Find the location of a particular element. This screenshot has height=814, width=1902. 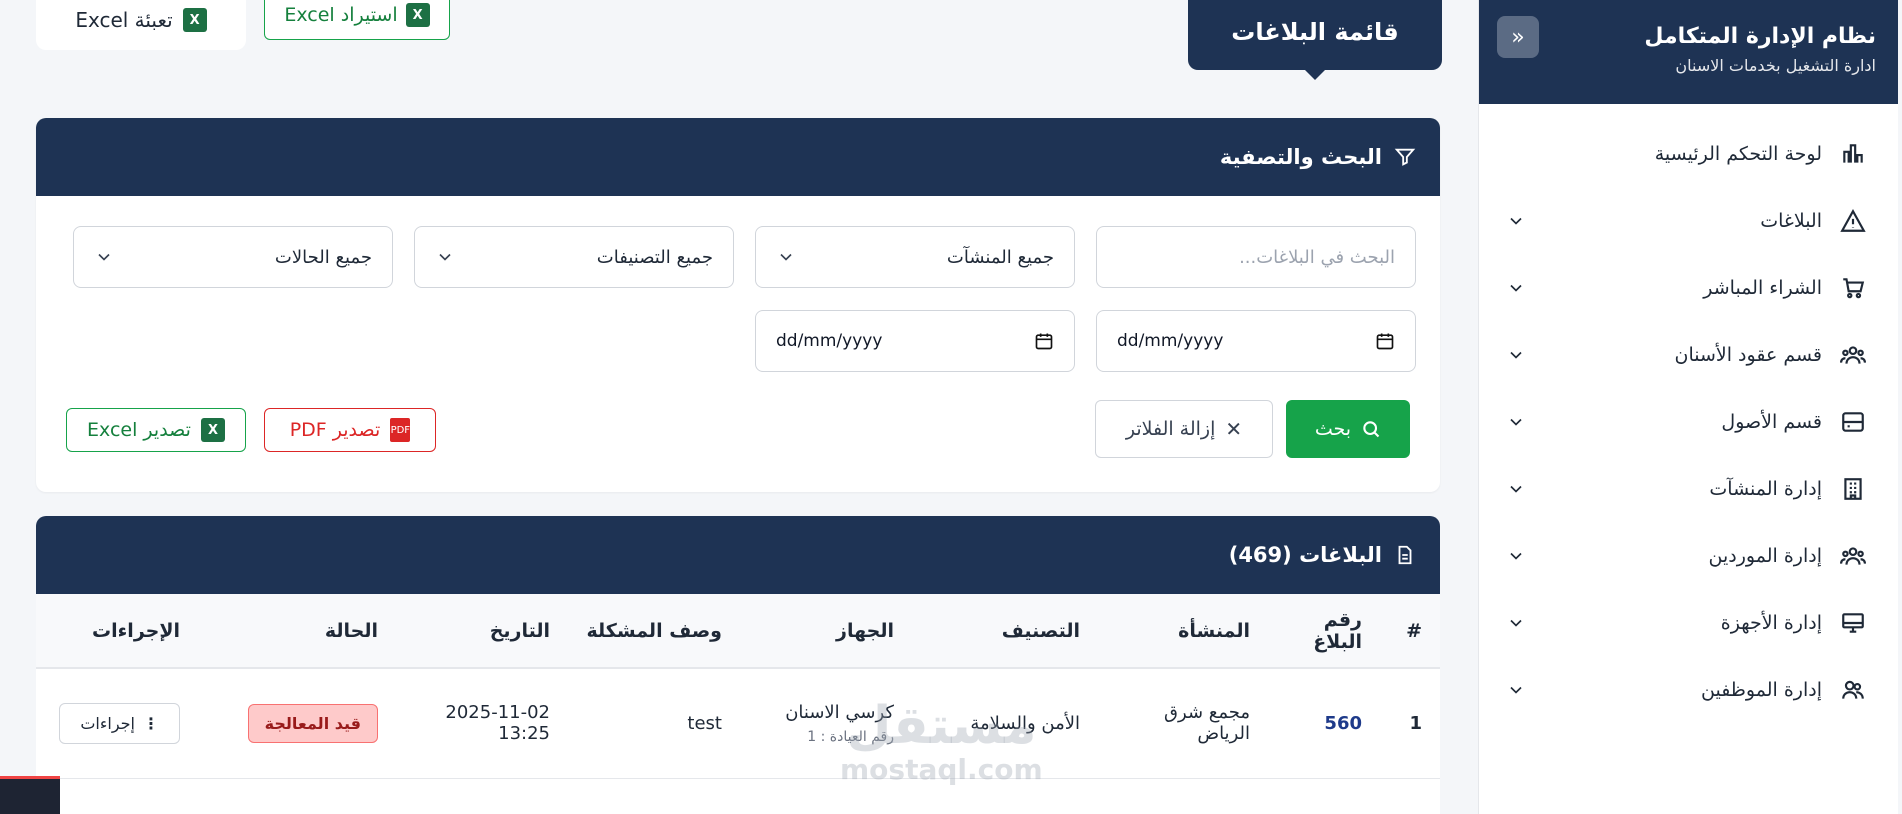

cart-icon is located at coordinates (1853, 288).